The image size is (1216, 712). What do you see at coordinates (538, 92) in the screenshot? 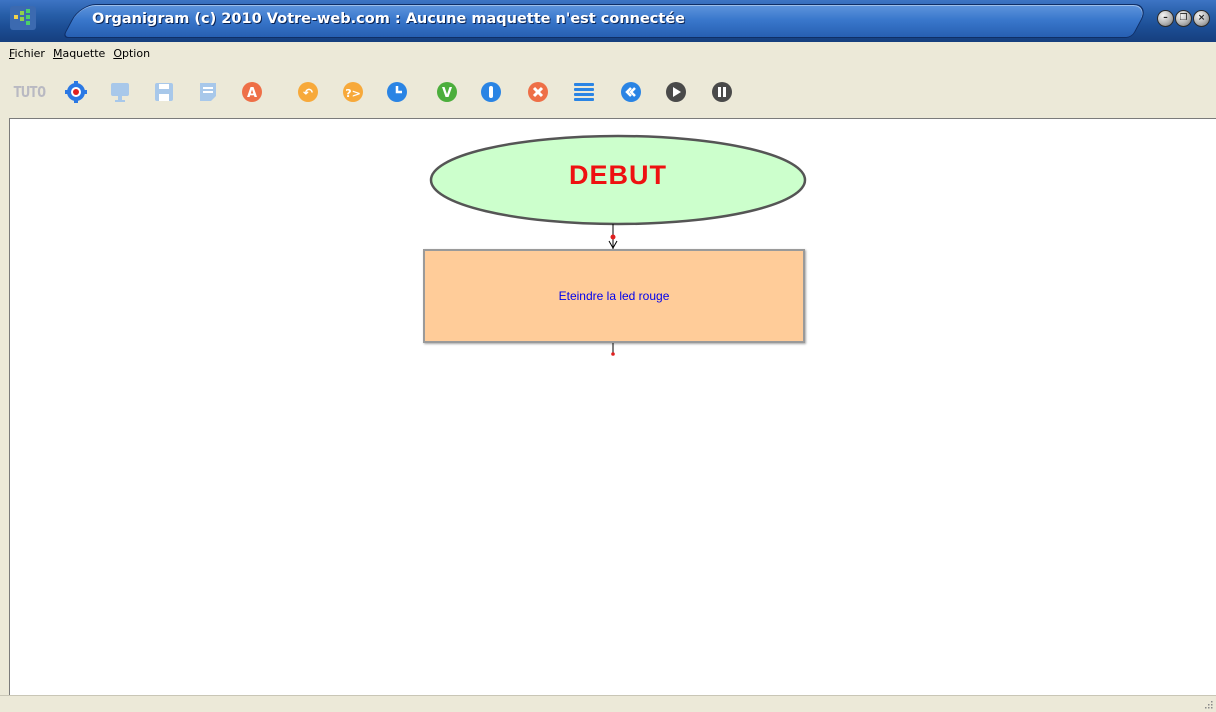
I see `close-badge-icon` at bounding box center [538, 92].